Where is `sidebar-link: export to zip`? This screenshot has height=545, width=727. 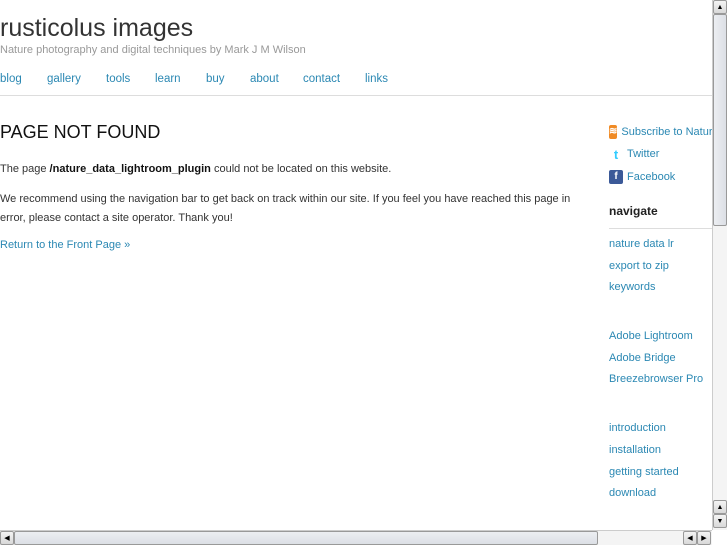 sidebar-link: export to zip is located at coordinates (660, 271).